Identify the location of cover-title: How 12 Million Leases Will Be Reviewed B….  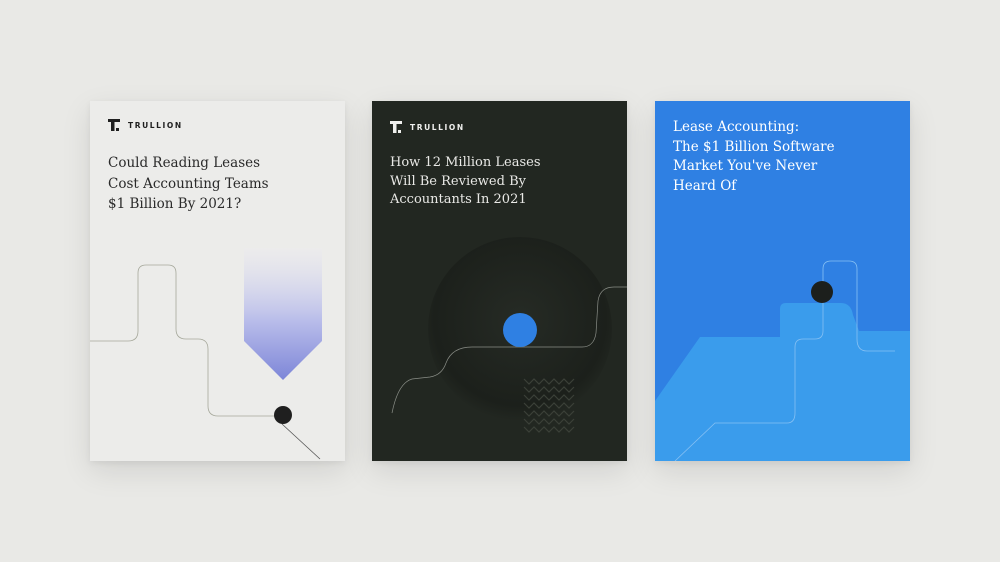
(465, 181).